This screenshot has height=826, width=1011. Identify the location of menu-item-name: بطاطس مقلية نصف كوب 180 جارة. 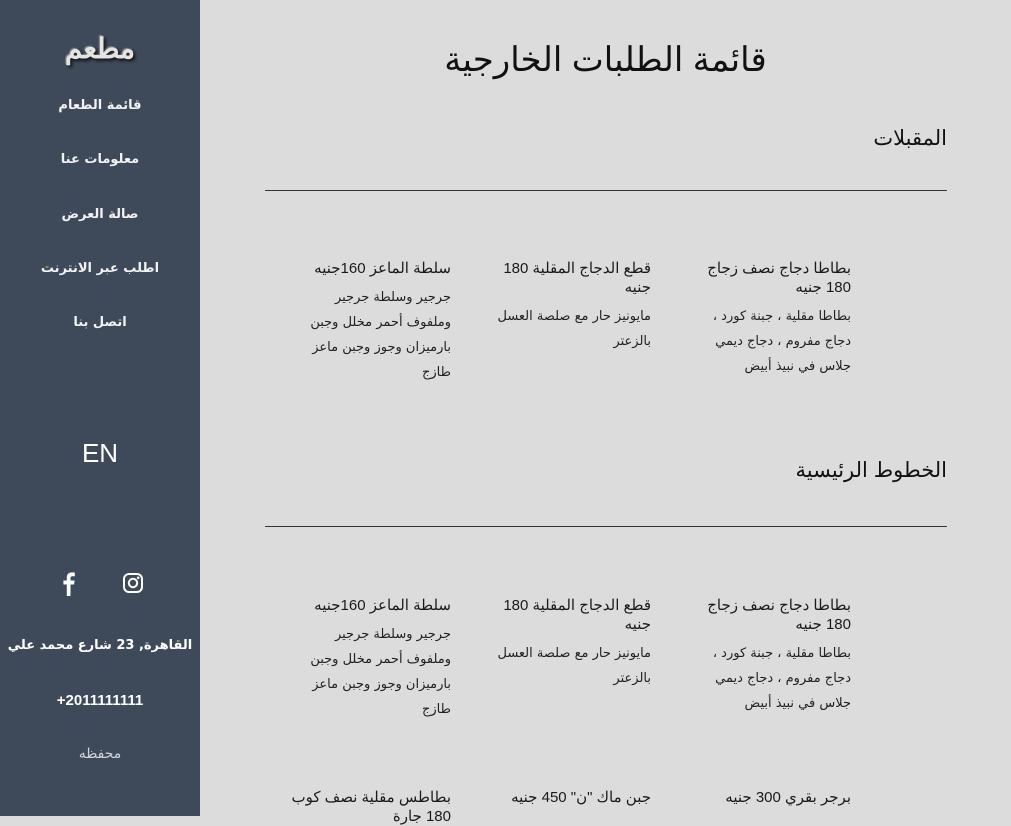
(371, 807).